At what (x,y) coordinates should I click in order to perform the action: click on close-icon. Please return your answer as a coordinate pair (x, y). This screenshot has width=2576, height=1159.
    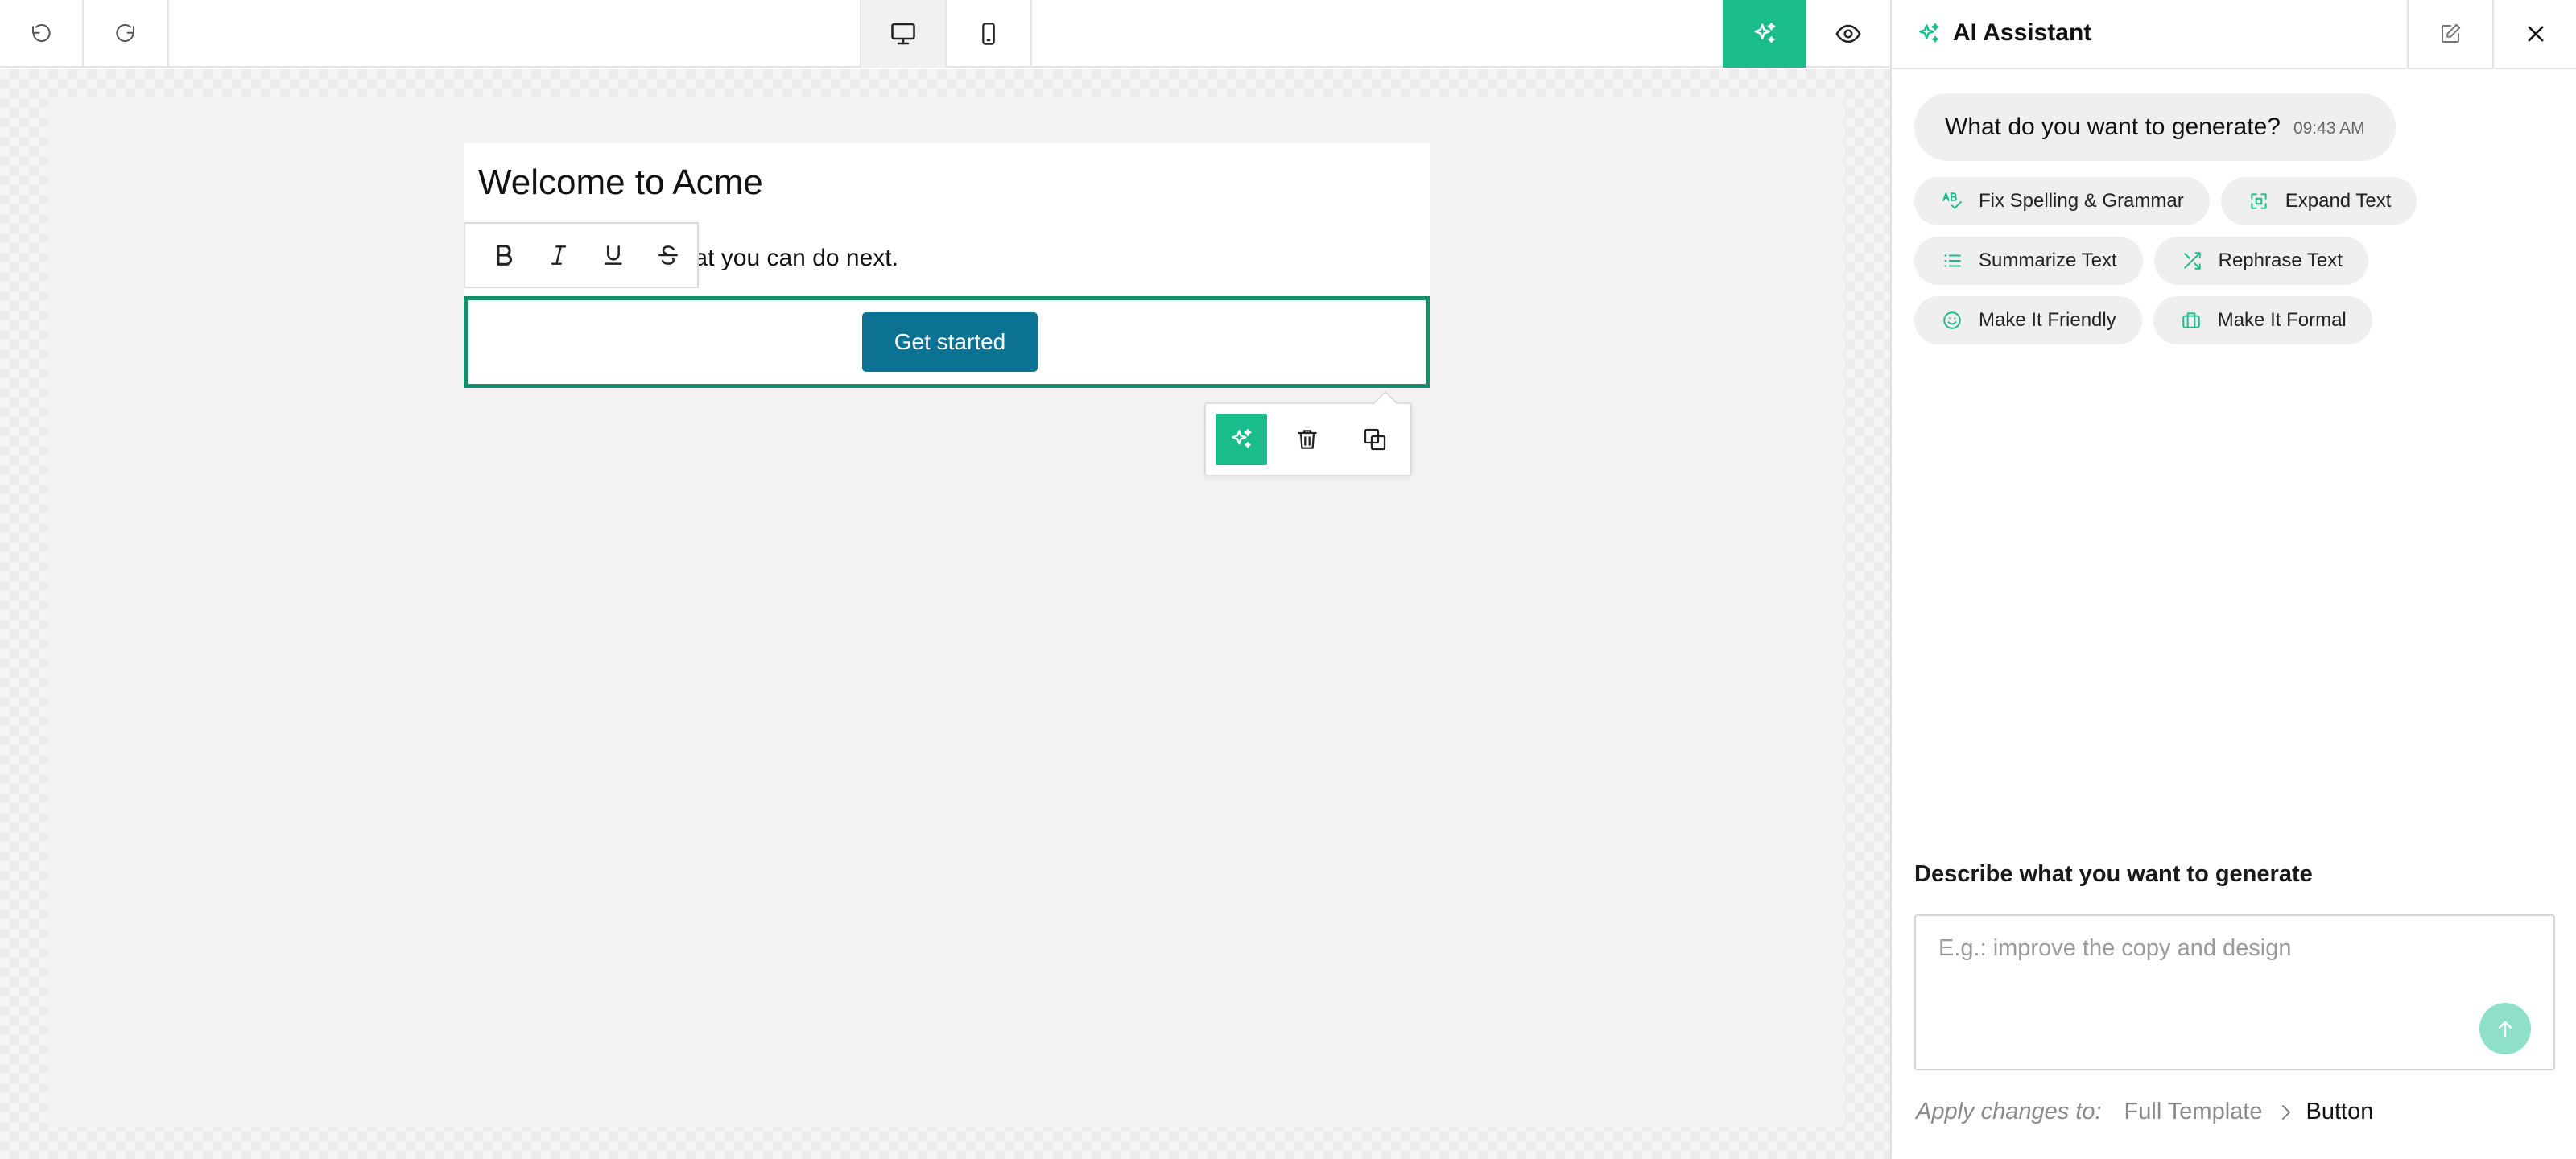
    Looking at the image, I should click on (2535, 34).